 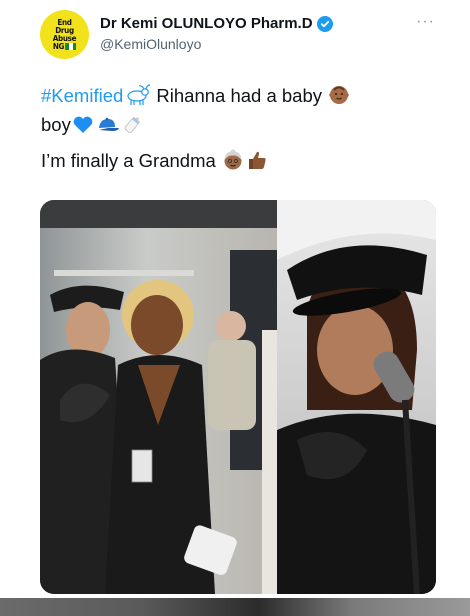 What do you see at coordinates (257, 163) in the screenshot?
I see `thumbs-up-emoji-icon` at bounding box center [257, 163].